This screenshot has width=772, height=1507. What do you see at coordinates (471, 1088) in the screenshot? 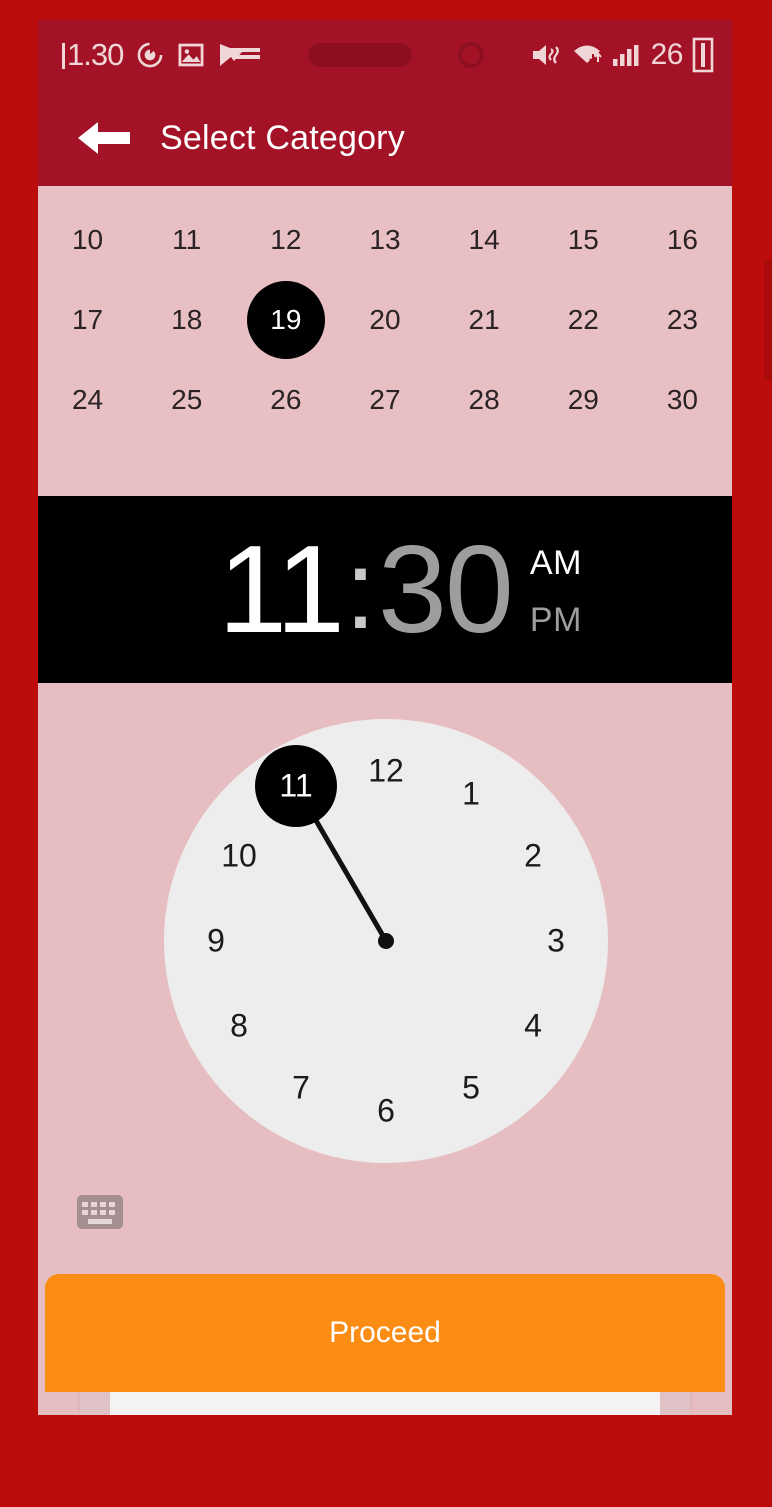
I see `clock-number-5: 5` at bounding box center [471, 1088].